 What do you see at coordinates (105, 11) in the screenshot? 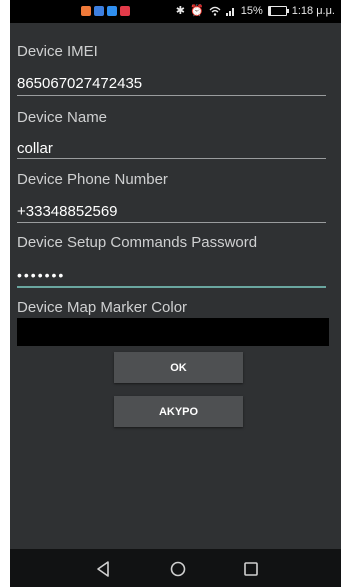
I see `notification-icons` at bounding box center [105, 11].